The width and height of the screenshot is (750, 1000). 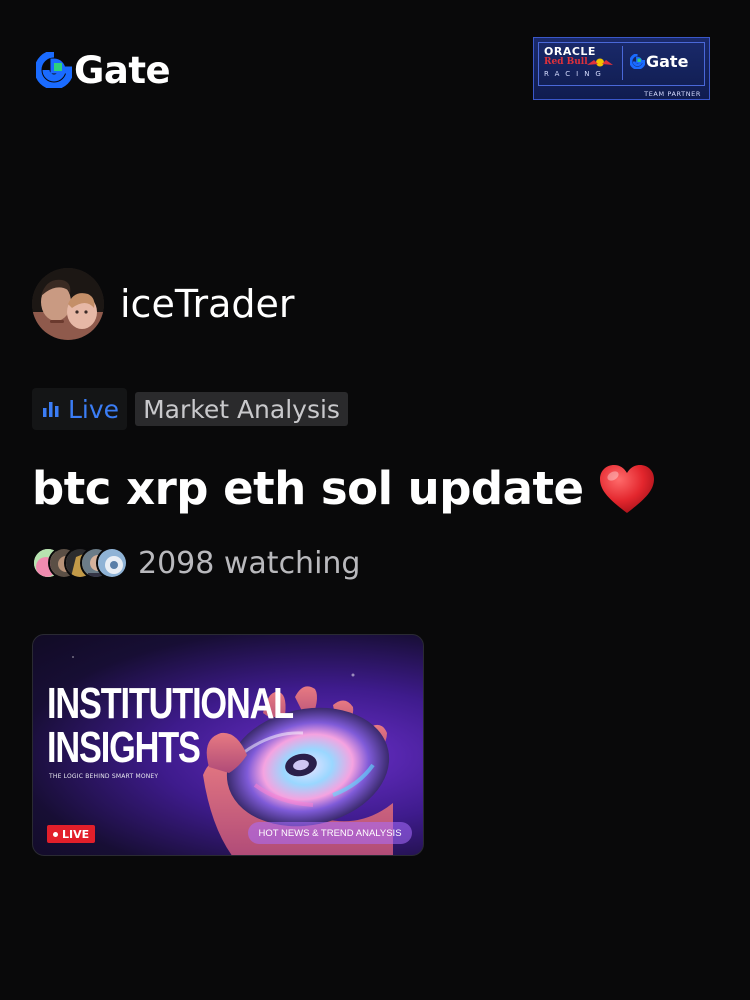 I want to click on gate-logo: Gate, so click(x=103, y=70).